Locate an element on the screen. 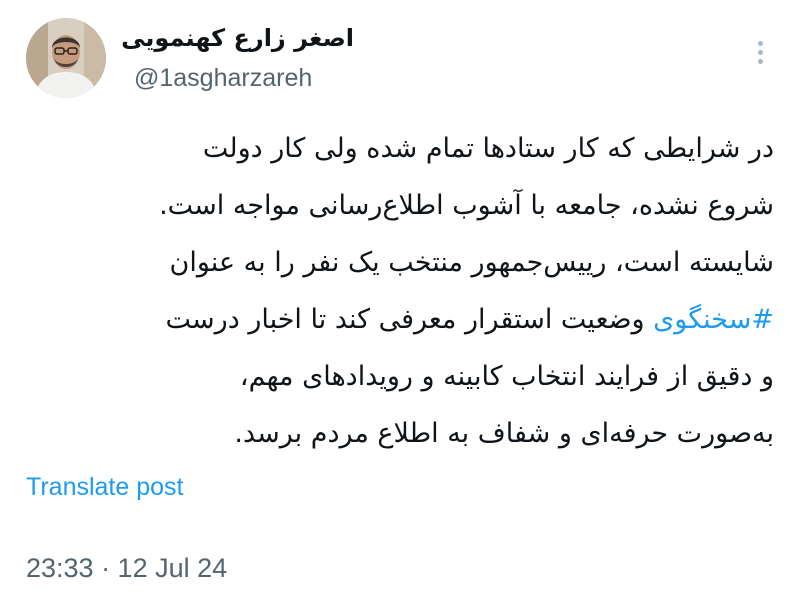 Image resolution: width=800 pixels, height=599 pixels. profile-photo-icon is located at coordinates (66, 58).